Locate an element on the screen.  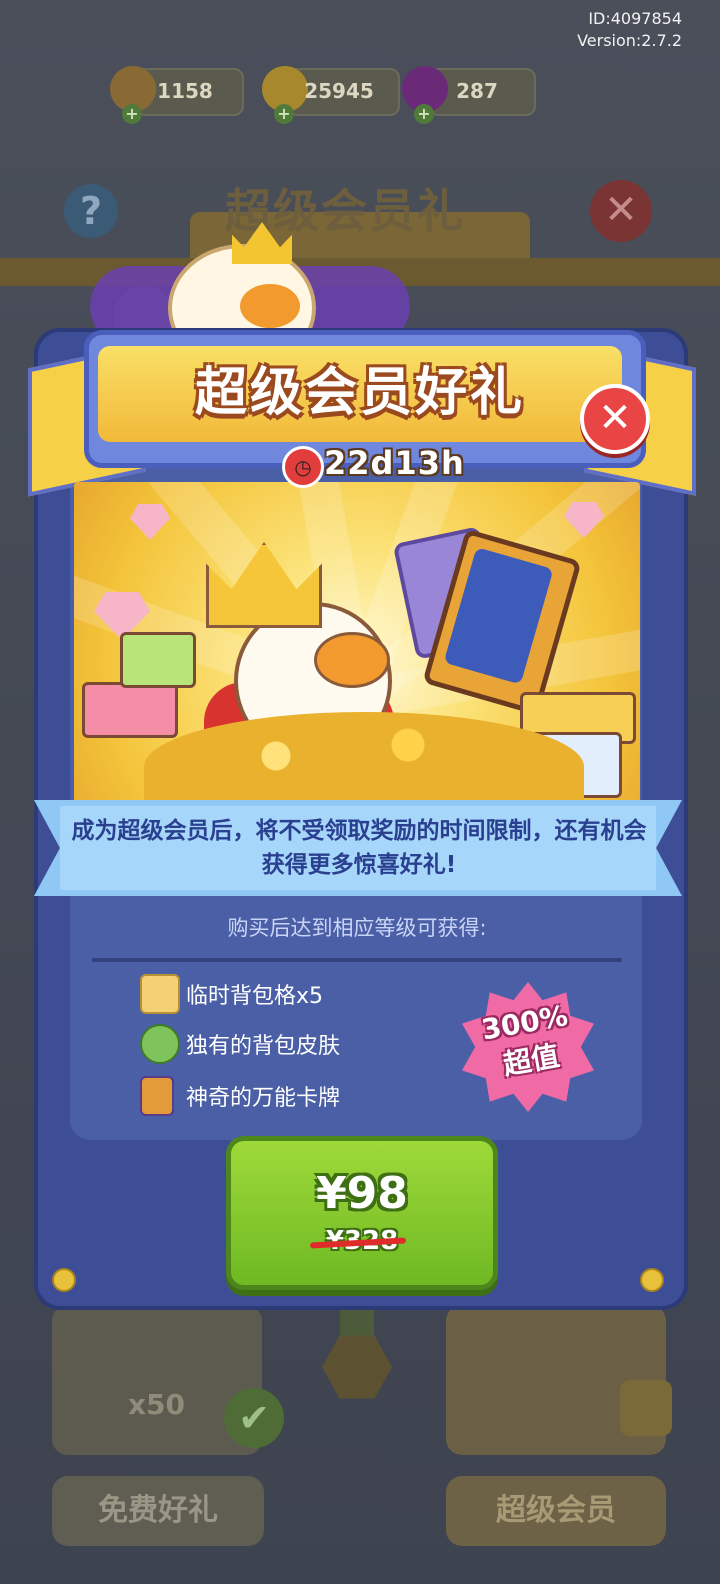
free-gift-count: x50 is located at coordinates (157, 1404).